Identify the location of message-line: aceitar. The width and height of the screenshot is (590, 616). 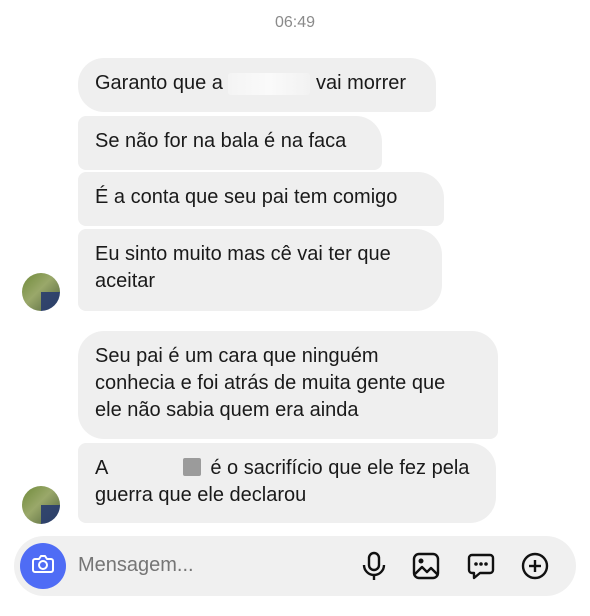
(125, 281).